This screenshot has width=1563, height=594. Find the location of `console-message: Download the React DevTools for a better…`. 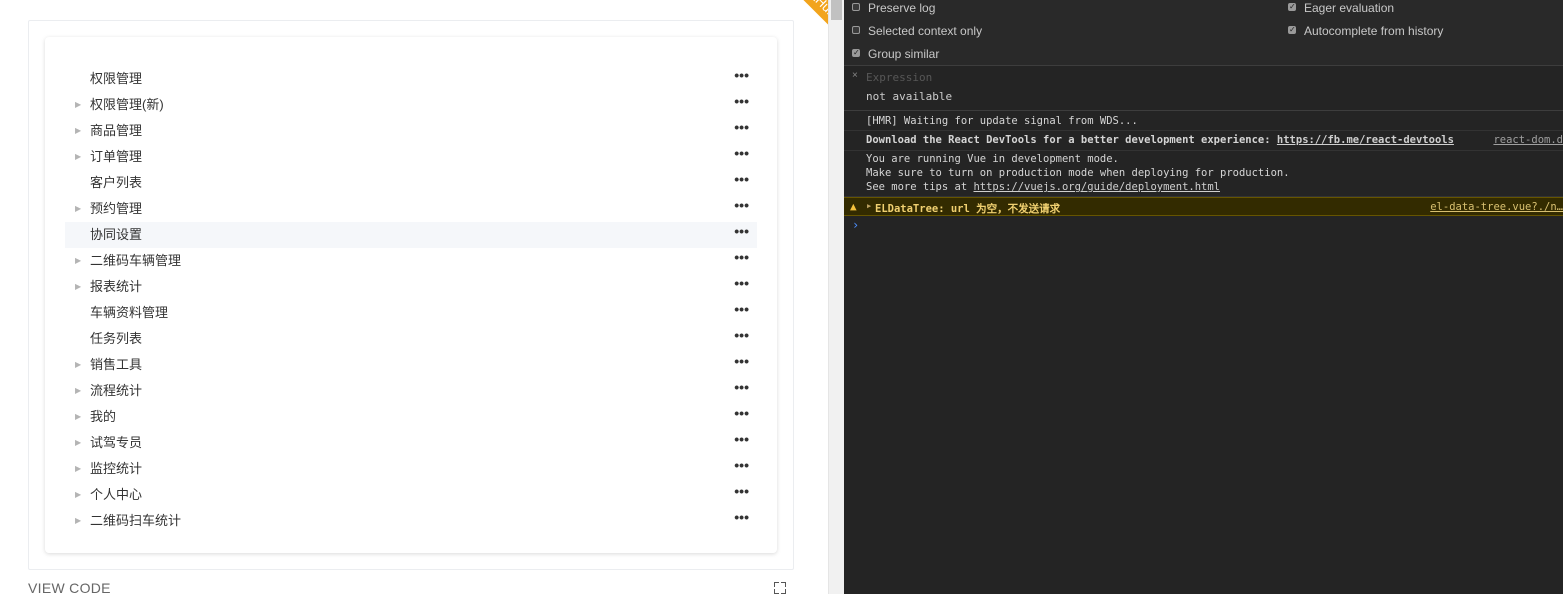

console-message: Download the React DevTools for a better… is located at coordinates (1203, 141).